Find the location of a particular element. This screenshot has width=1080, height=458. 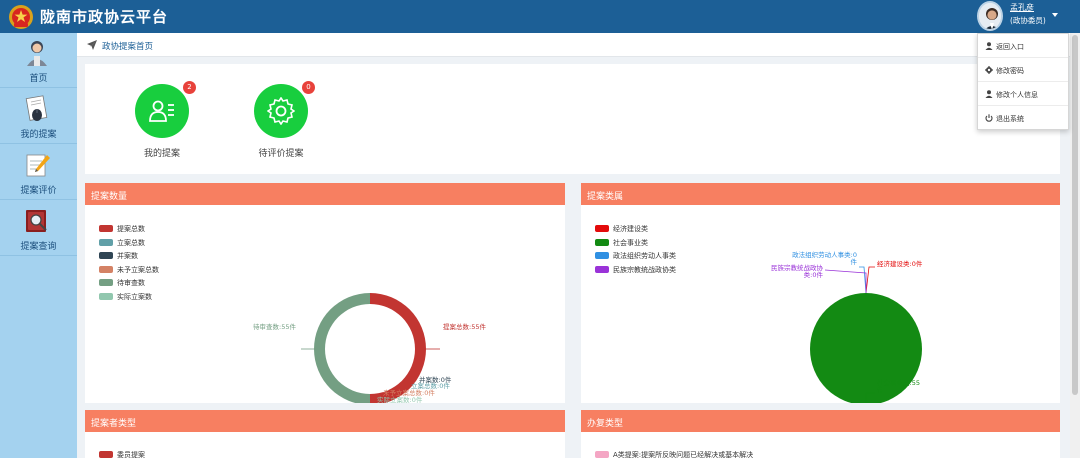

card-title: 提案者类型 is located at coordinates (114, 424).